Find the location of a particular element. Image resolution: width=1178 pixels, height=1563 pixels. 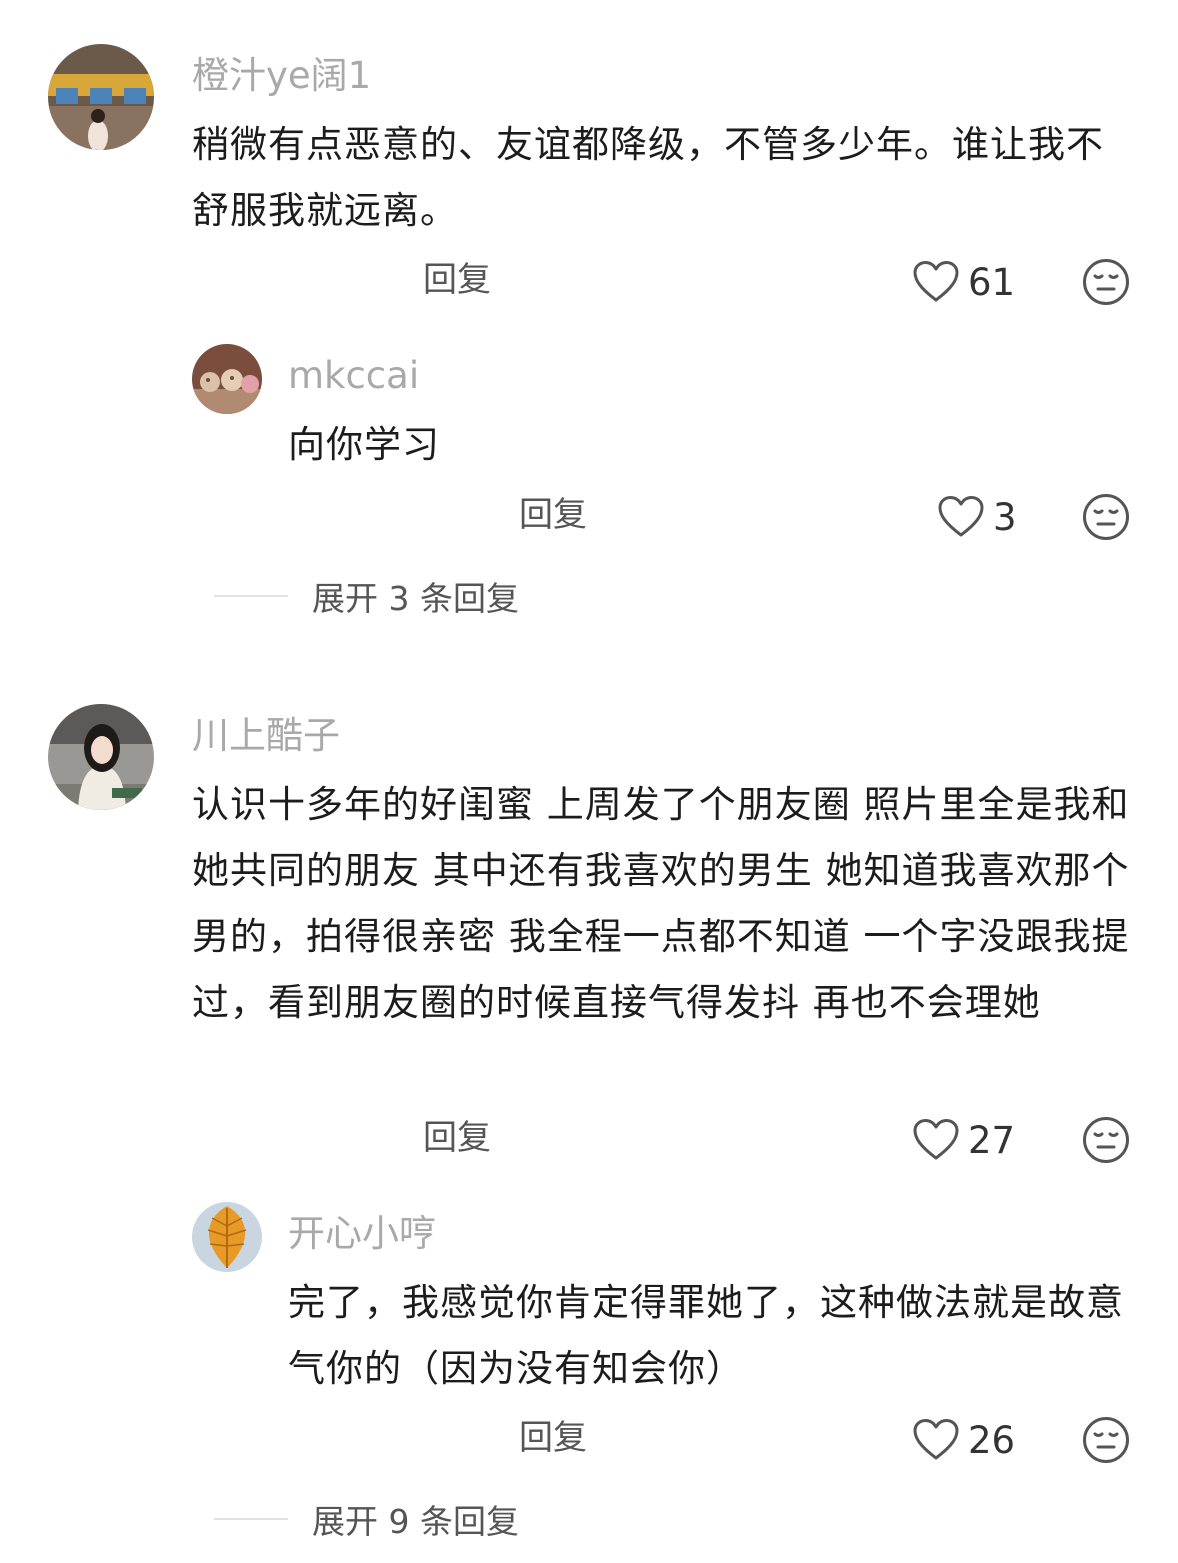

like-count: 61 is located at coordinates (992, 282).